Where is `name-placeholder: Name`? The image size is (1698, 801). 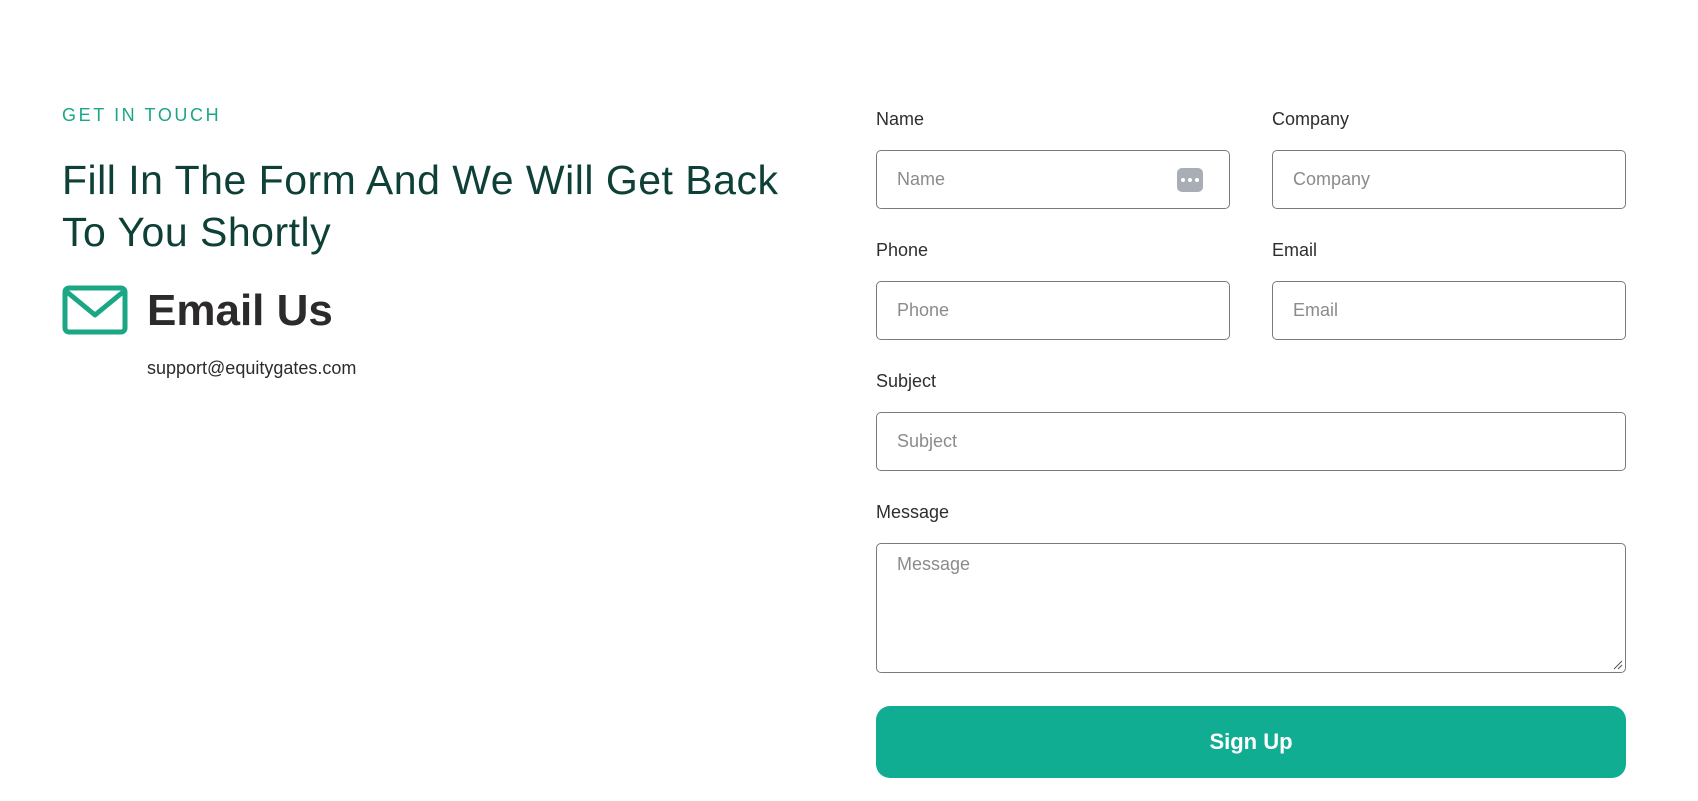
name-placeholder: Name is located at coordinates (921, 179).